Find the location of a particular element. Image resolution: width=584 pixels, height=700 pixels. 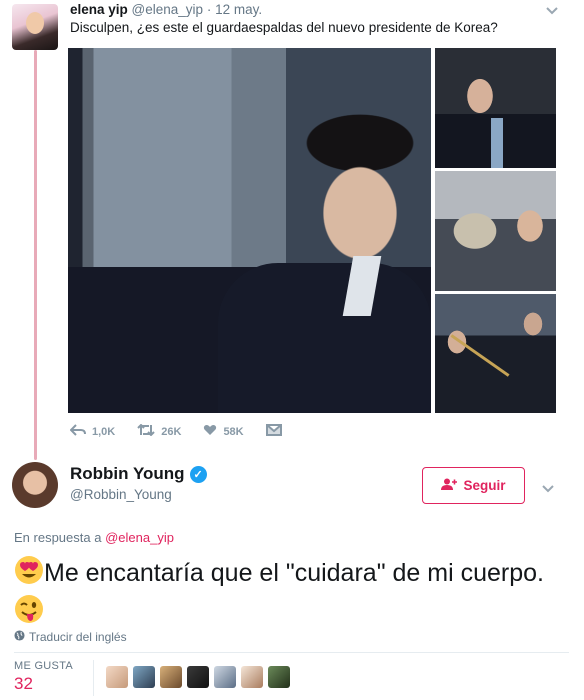

follow-button: Seguir is located at coordinates (473, 485).